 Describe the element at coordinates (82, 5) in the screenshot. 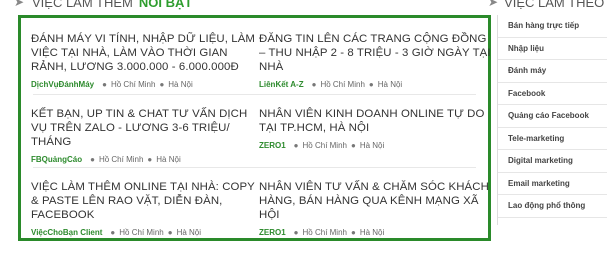

I see `section-title-prefix: VIỆC LÀM THÊM` at that location.